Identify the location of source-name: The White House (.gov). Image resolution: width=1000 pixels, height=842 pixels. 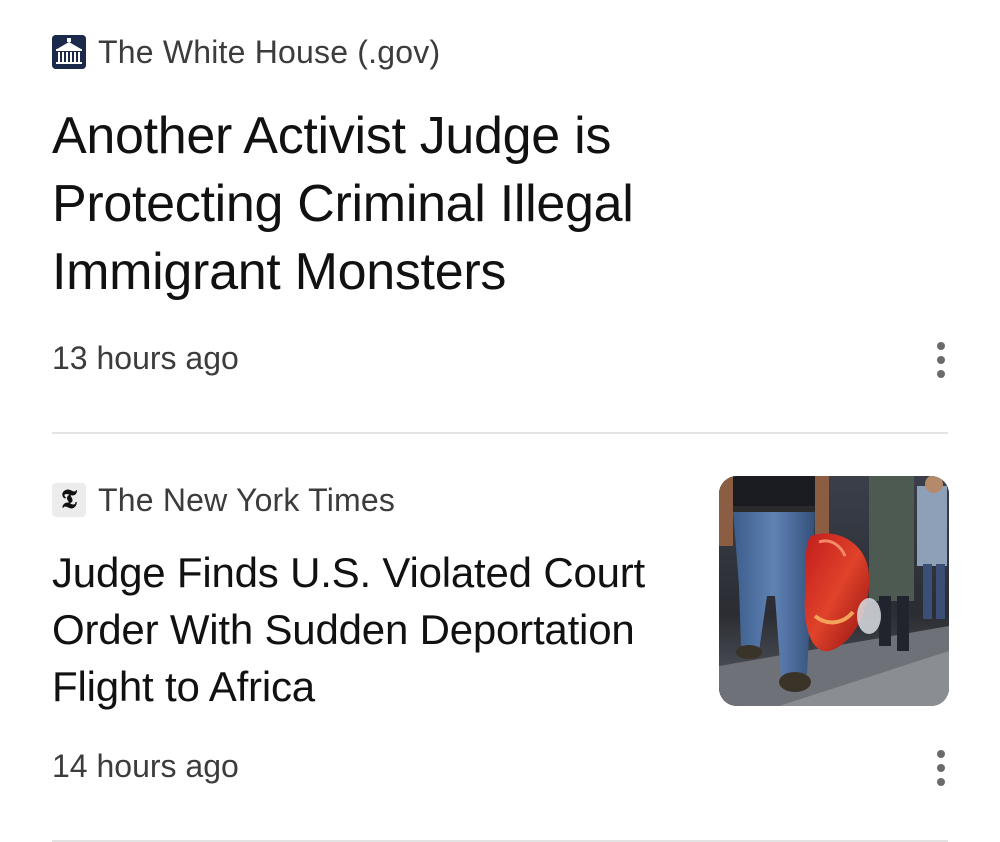
(269, 52).